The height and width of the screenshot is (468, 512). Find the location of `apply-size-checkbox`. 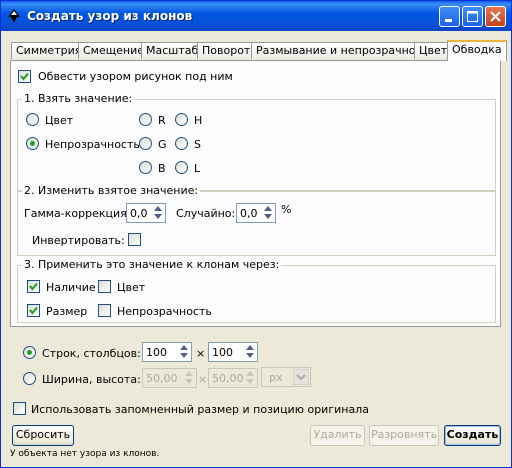

apply-size-checkbox is located at coordinates (33, 310).